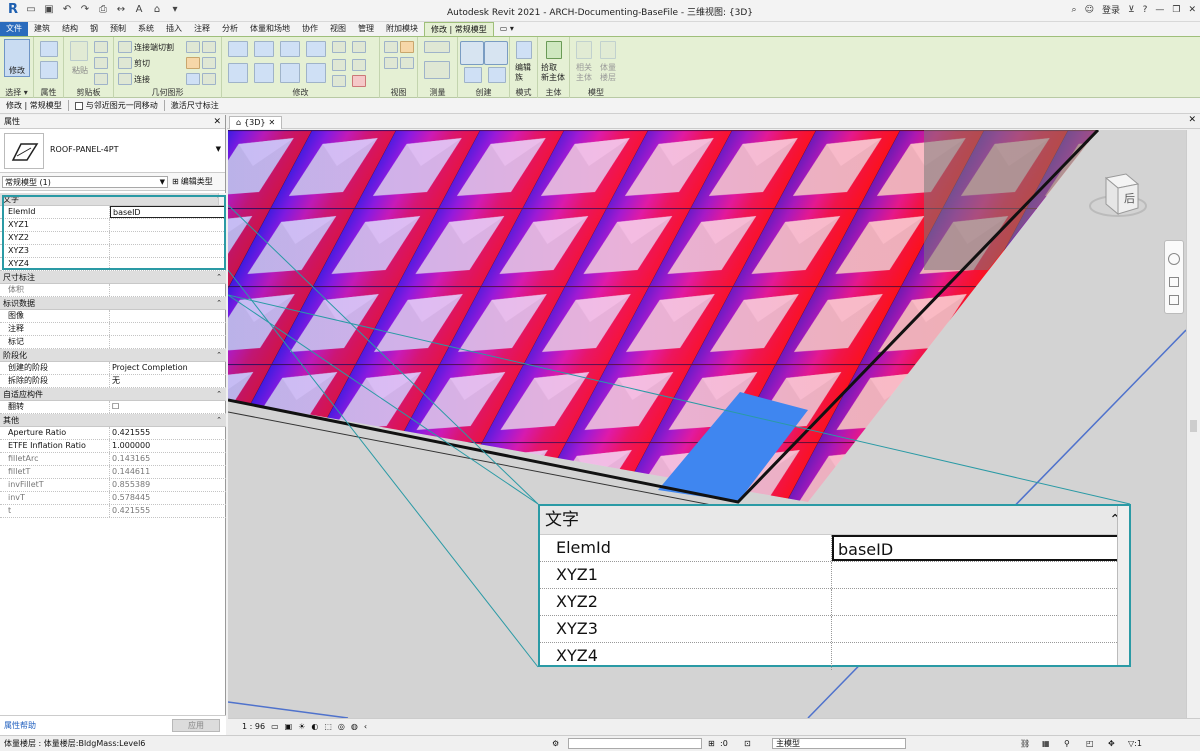 The width and height of the screenshot is (1200, 751). I want to click on demolish-icon, so click(209, 79).